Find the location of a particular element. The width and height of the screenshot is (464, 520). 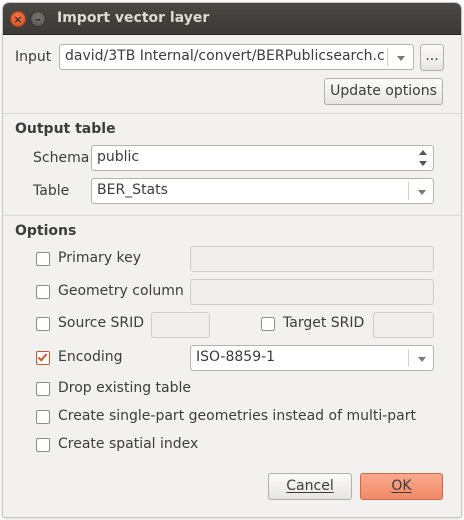

source-srid-label: Source SRID is located at coordinates (101, 323).